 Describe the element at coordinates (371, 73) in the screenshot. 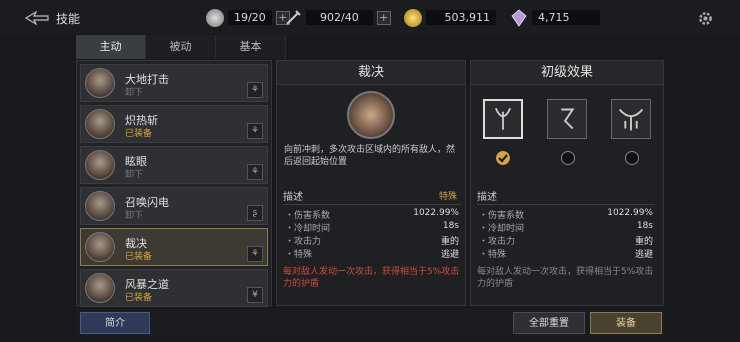

I see `skill-detail-title: 裁决` at that location.